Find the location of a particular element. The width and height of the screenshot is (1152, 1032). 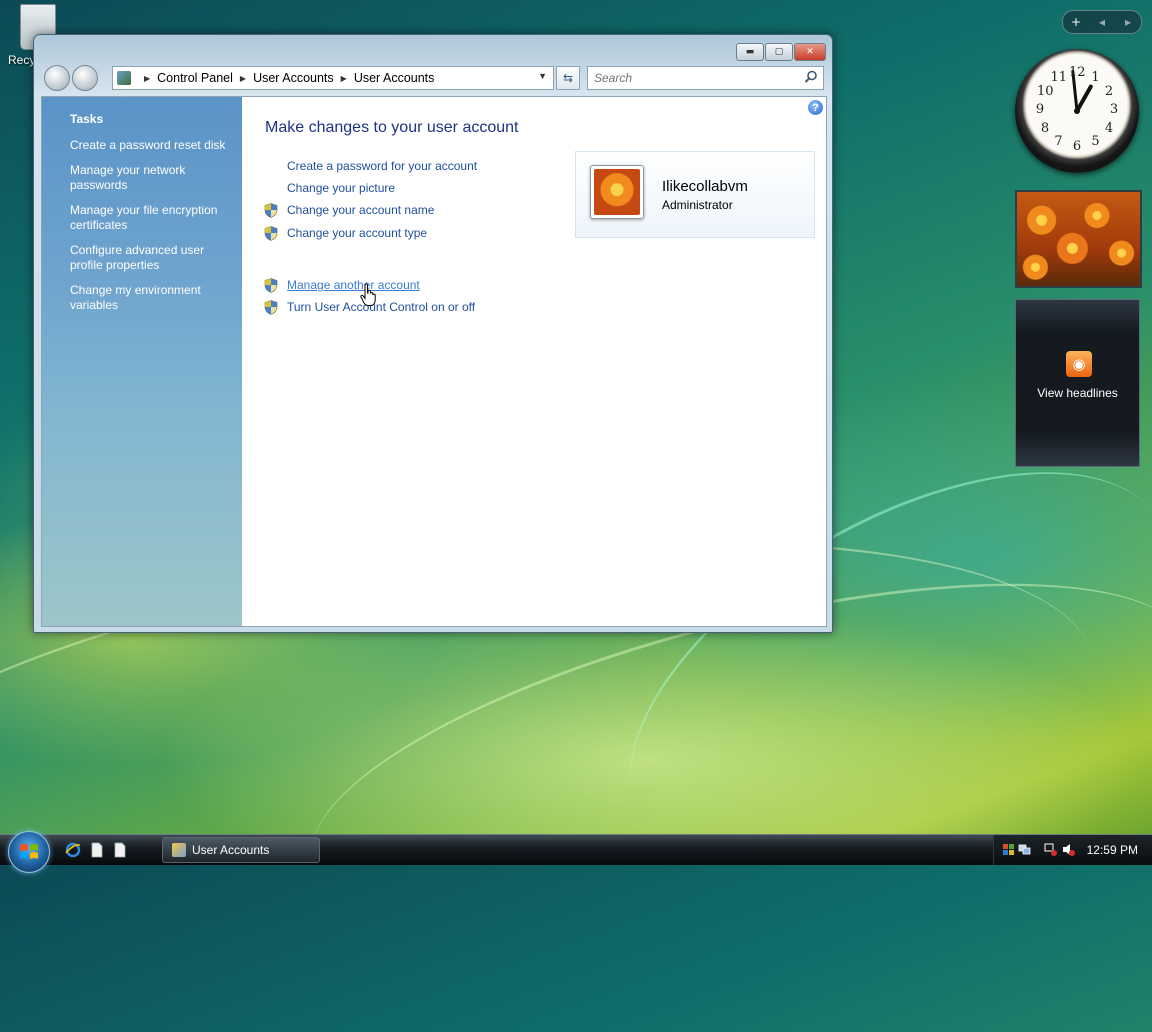

clock-number: 5 is located at coordinates (1095, 142).